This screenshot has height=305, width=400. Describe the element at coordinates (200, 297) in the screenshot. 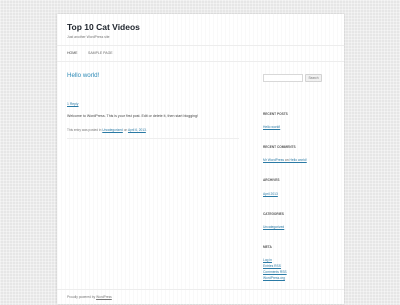

I see `site-footer: Proudly powered by WordPress` at that location.